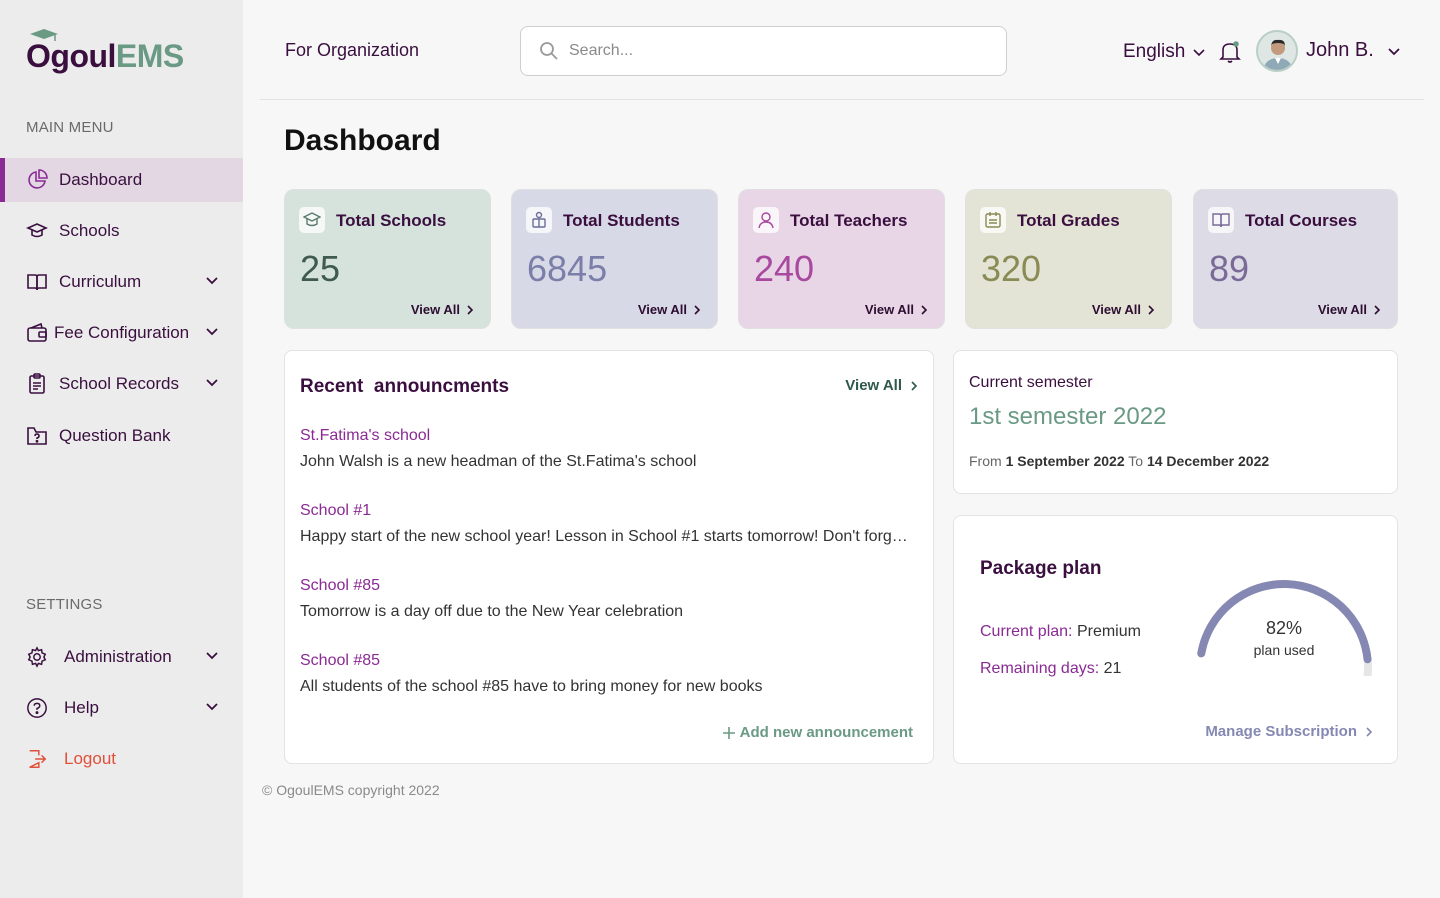 This screenshot has height=898, width=1440. Describe the element at coordinates (121, 708) in the screenshot. I see `sidebar-item-help: Help` at that location.